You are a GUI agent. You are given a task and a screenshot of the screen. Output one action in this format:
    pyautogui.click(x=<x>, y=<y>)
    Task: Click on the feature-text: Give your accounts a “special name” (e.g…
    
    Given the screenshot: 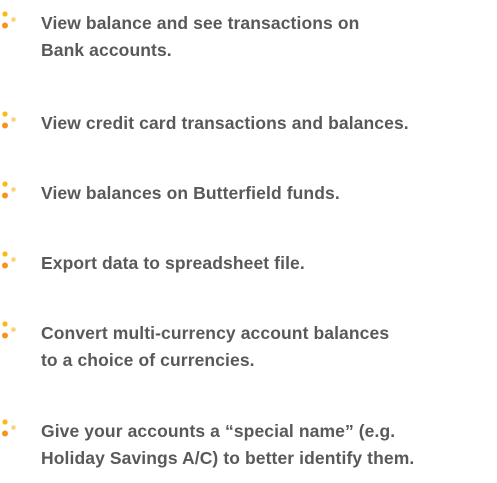 What is the action you would take?
    pyautogui.click(x=269, y=445)
    